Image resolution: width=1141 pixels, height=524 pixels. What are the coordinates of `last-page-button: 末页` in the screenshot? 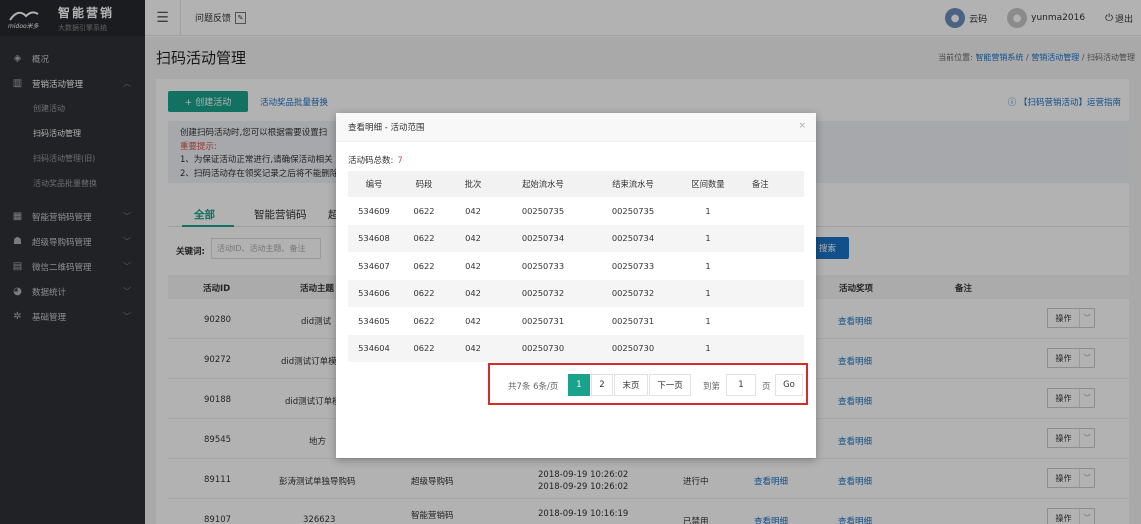 It's located at (631, 385).